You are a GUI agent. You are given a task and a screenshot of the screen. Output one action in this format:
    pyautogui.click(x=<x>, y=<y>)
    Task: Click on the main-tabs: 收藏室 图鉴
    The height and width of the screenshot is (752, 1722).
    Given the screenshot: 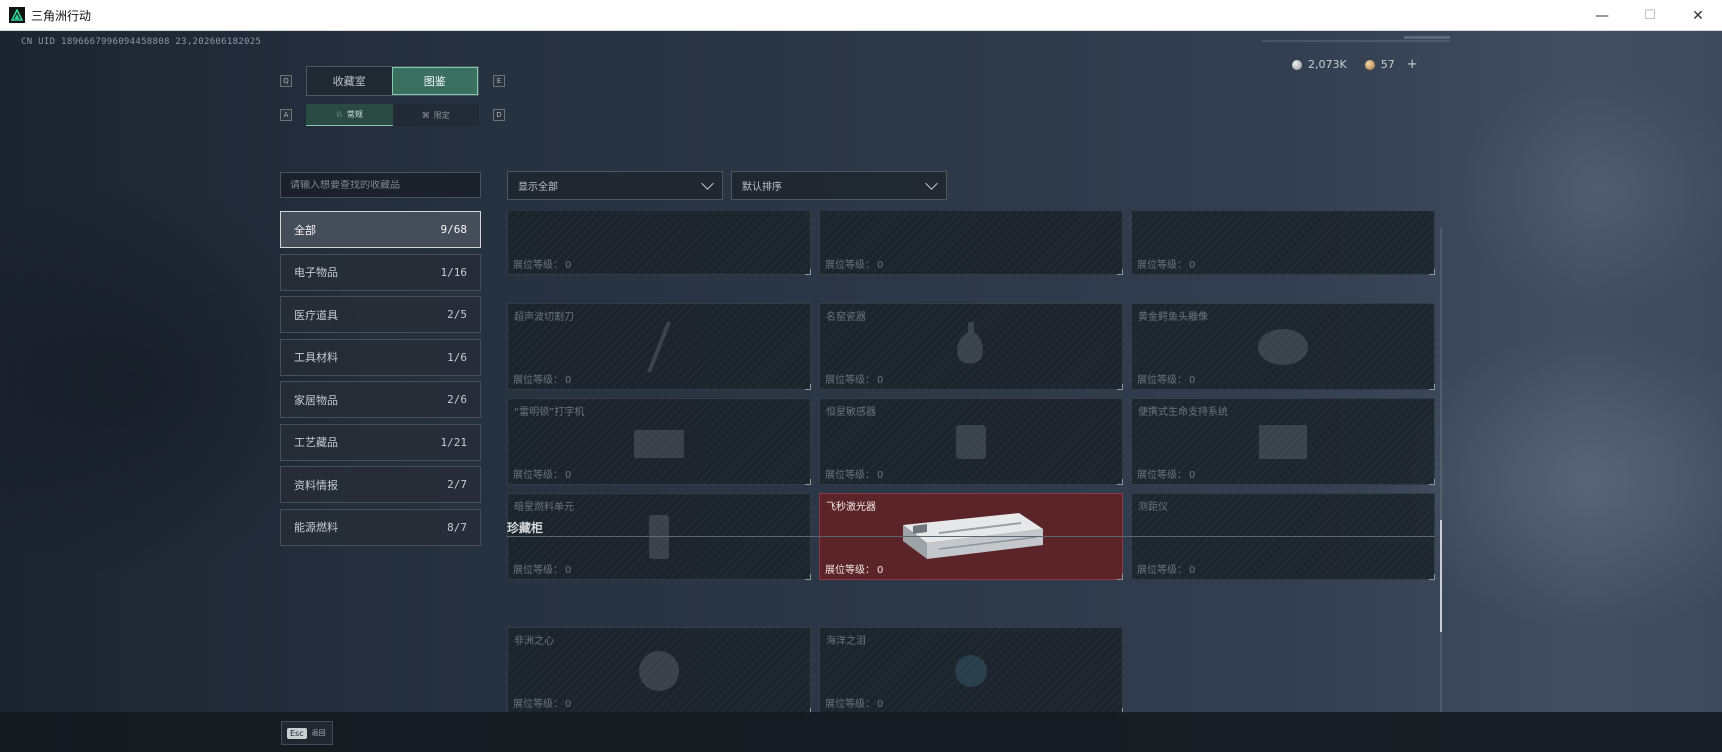 What is the action you would take?
    pyautogui.click(x=392, y=81)
    